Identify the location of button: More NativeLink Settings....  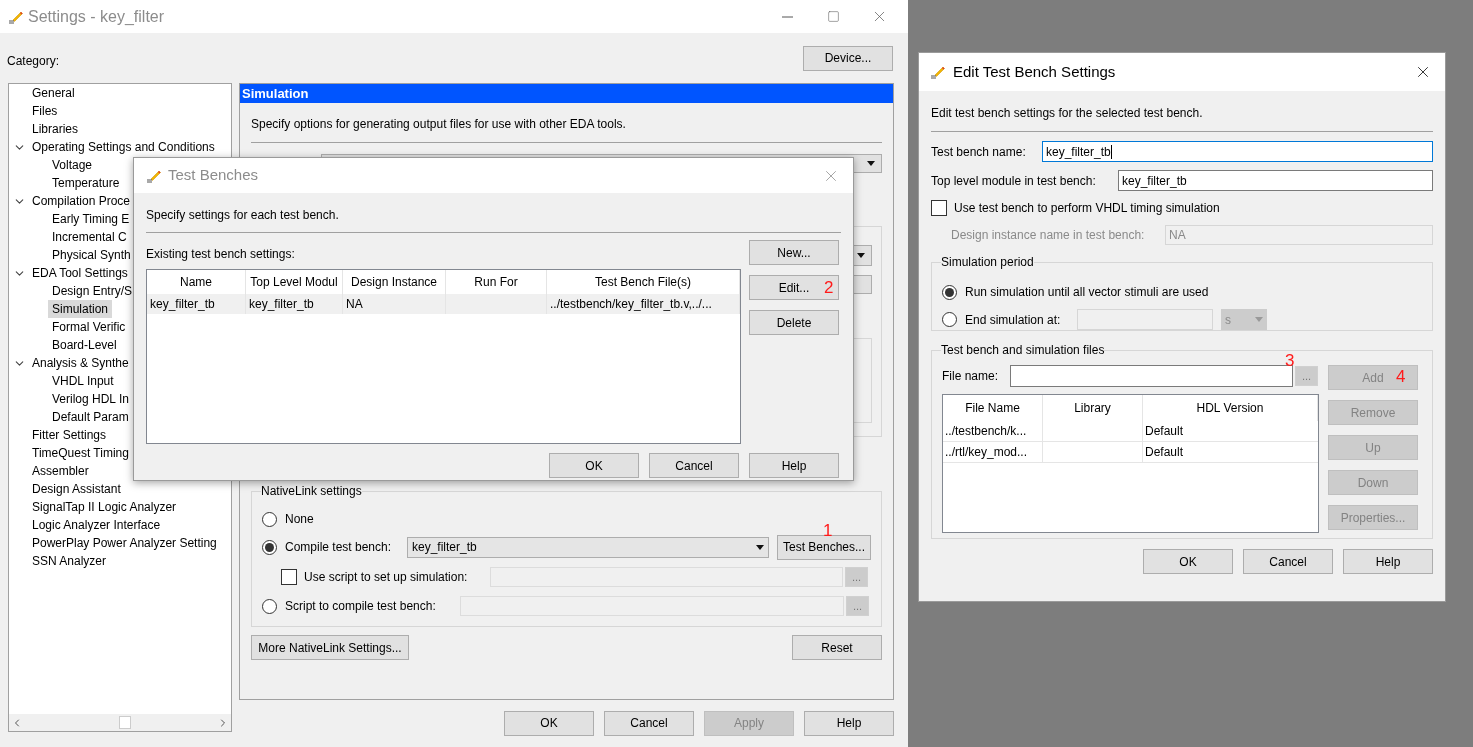
(330, 647).